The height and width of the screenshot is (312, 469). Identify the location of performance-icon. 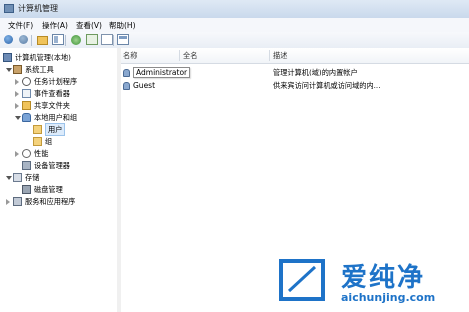
(26, 153).